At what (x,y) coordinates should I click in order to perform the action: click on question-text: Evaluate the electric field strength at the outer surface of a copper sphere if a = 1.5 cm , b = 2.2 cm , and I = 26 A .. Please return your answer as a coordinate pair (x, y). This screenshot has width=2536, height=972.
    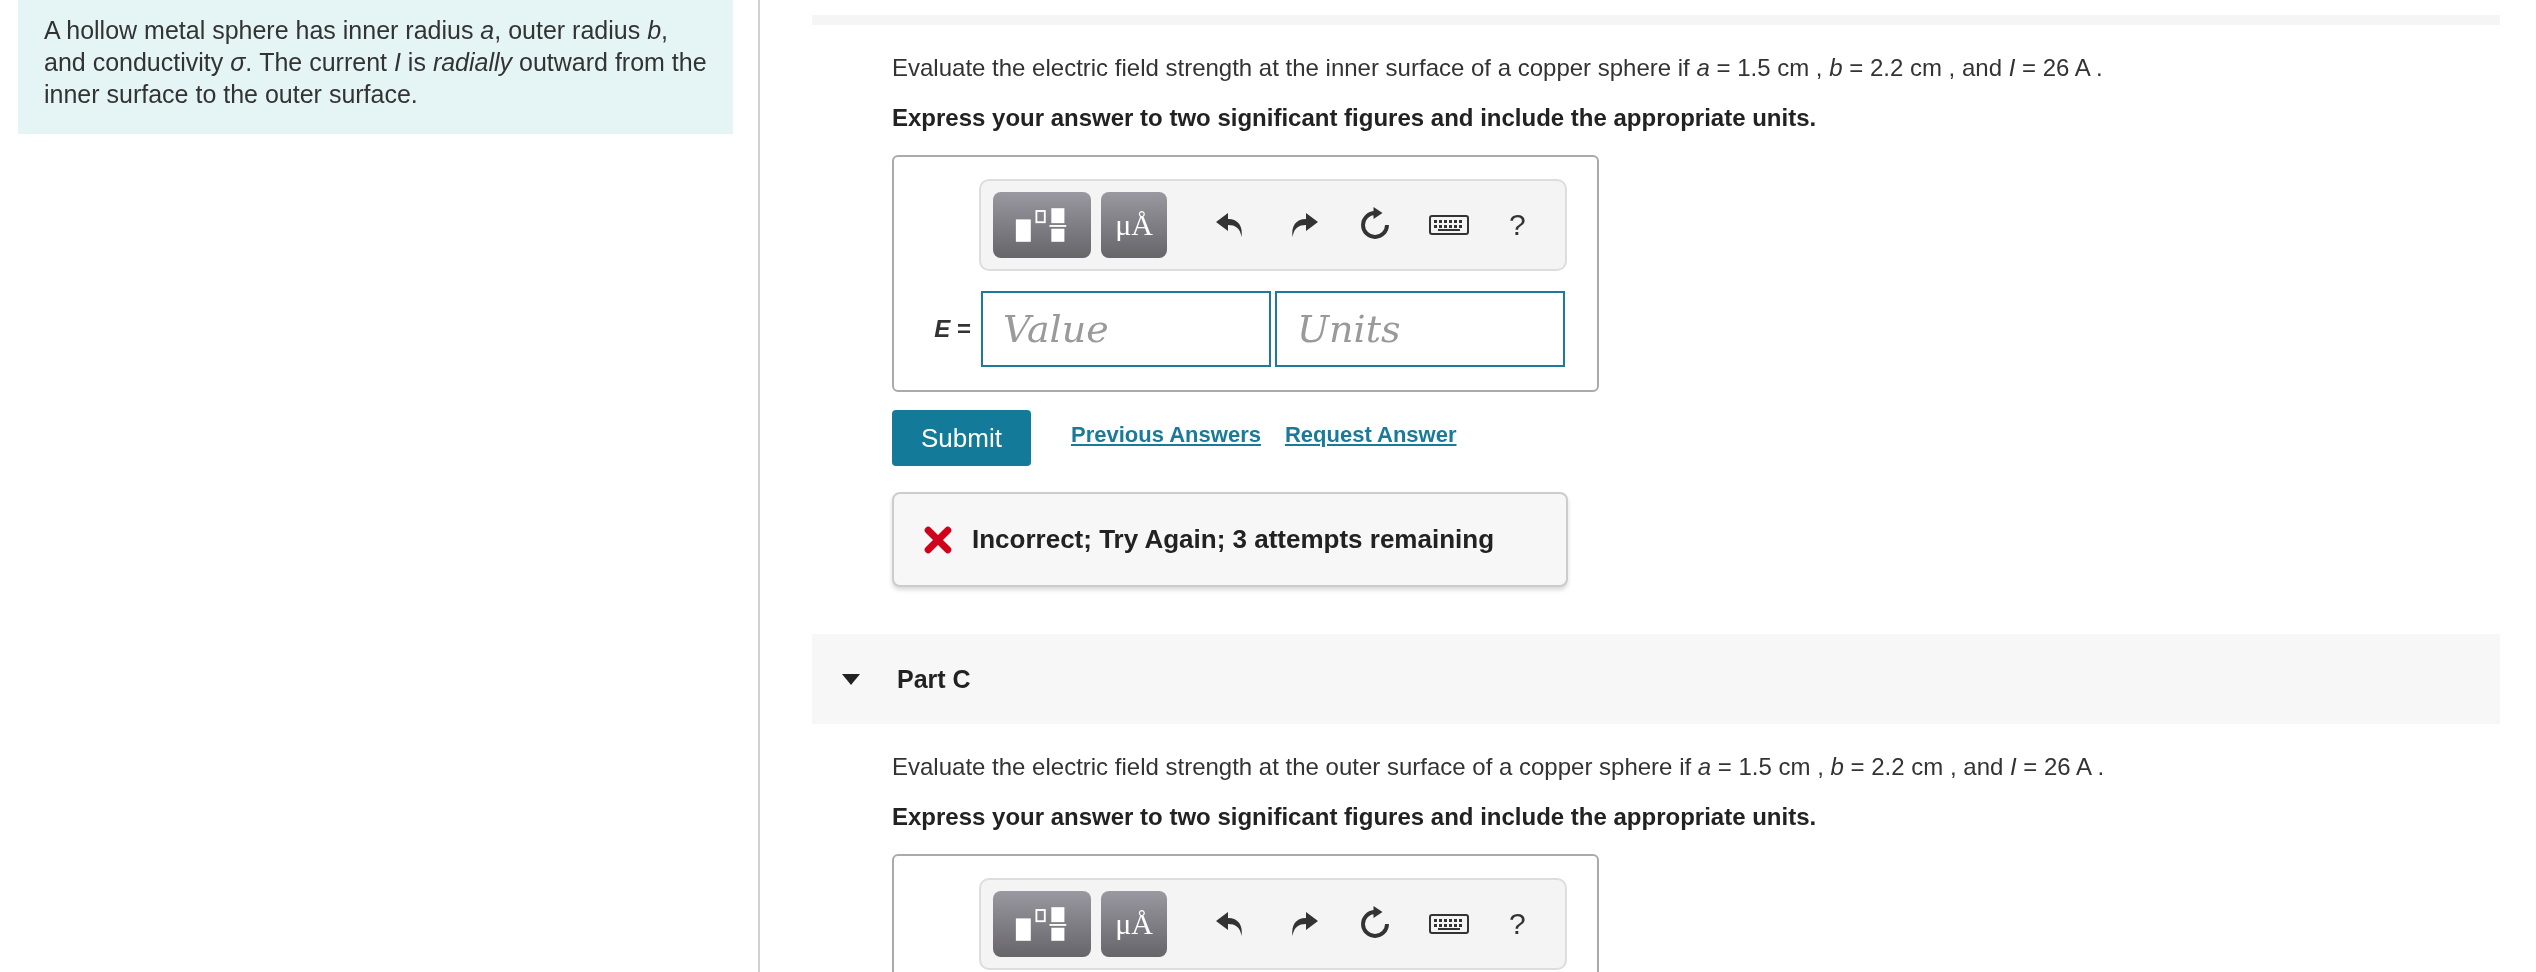
    Looking at the image, I should click on (1499, 767).